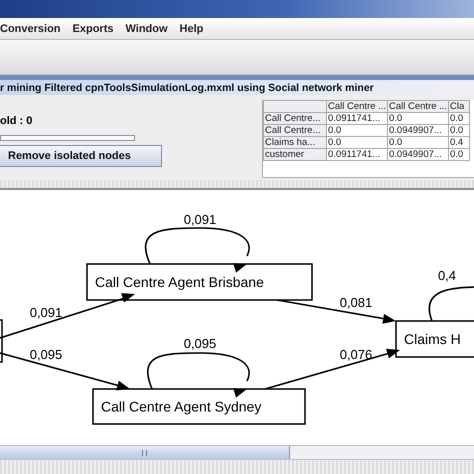 The width and height of the screenshot is (474, 474). What do you see at coordinates (81, 156) in the screenshot?
I see `remove-button: Remove isolated nodes` at bounding box center [81, 156].